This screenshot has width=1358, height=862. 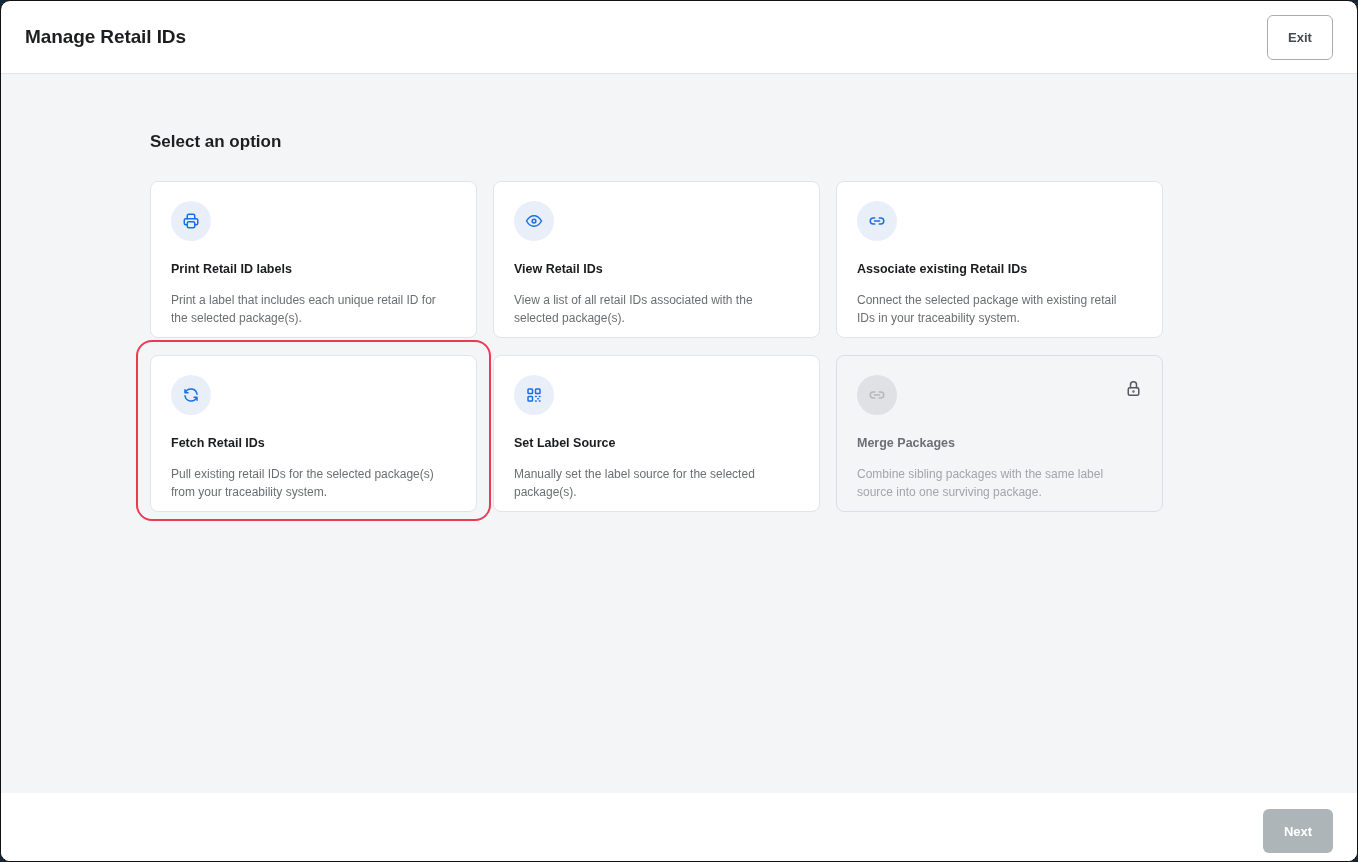 I want to click on option-title: Print Retail ID labels, so click(x=231, y=269).